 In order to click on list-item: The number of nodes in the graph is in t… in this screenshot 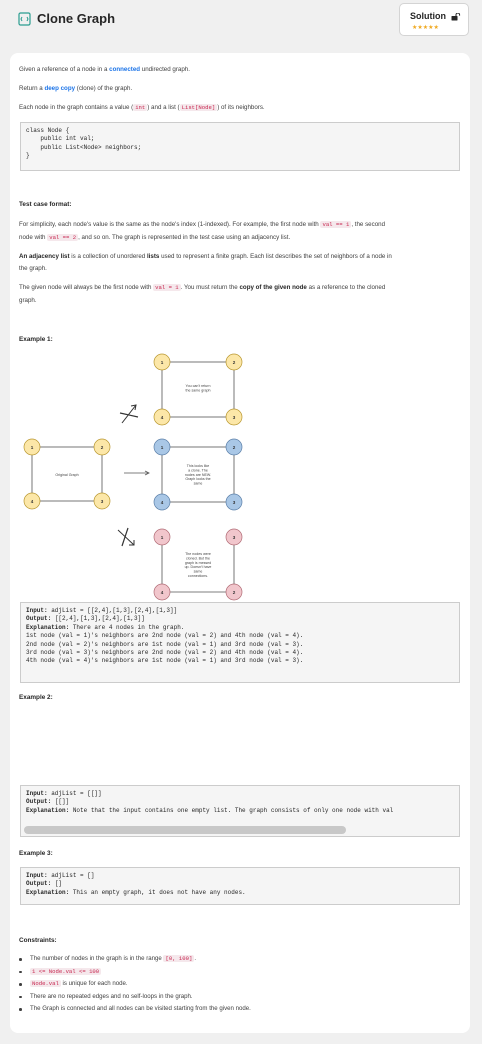, I will do `click(135, 959)`.